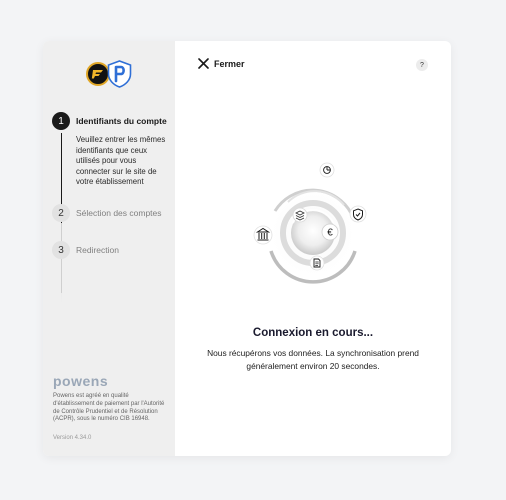 The image size is (506, 500). What do you see at coordinates (81, 381) in the screenshot?
I see `powens-wordmark: powens` at bounding box center [81, 381].